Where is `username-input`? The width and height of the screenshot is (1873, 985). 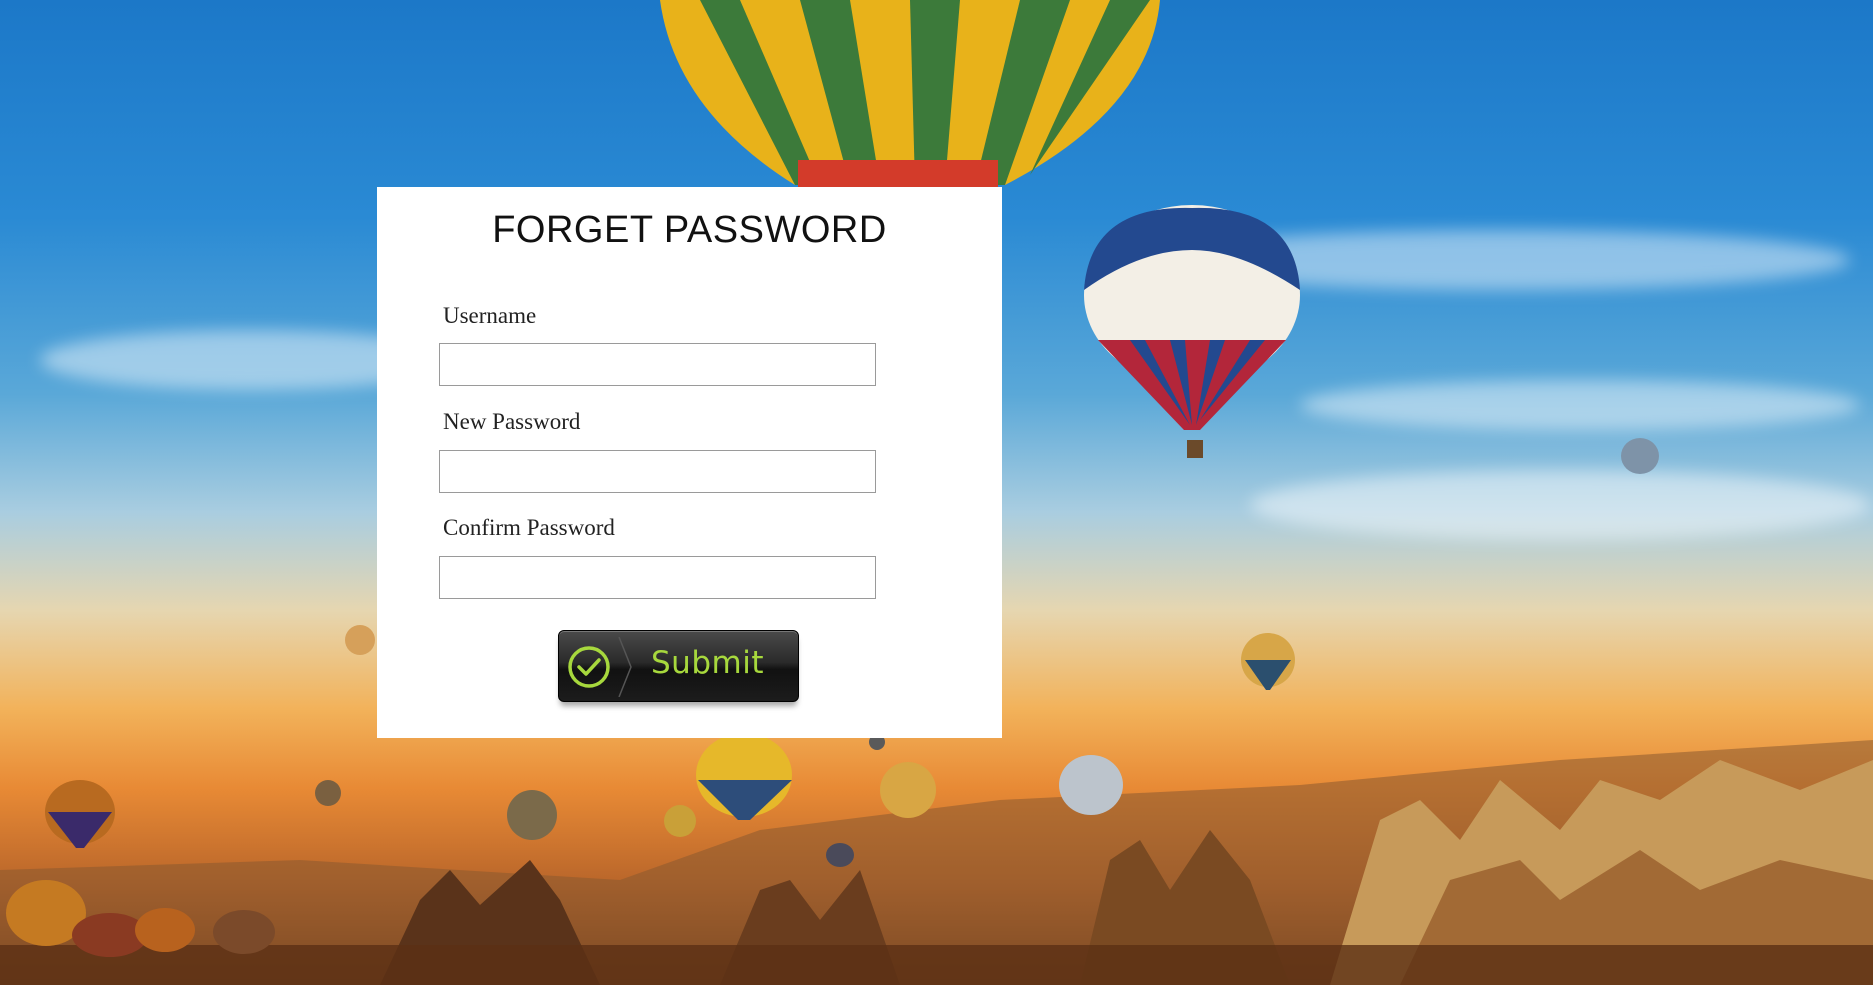
username-input is located at coordinates (657, 364).